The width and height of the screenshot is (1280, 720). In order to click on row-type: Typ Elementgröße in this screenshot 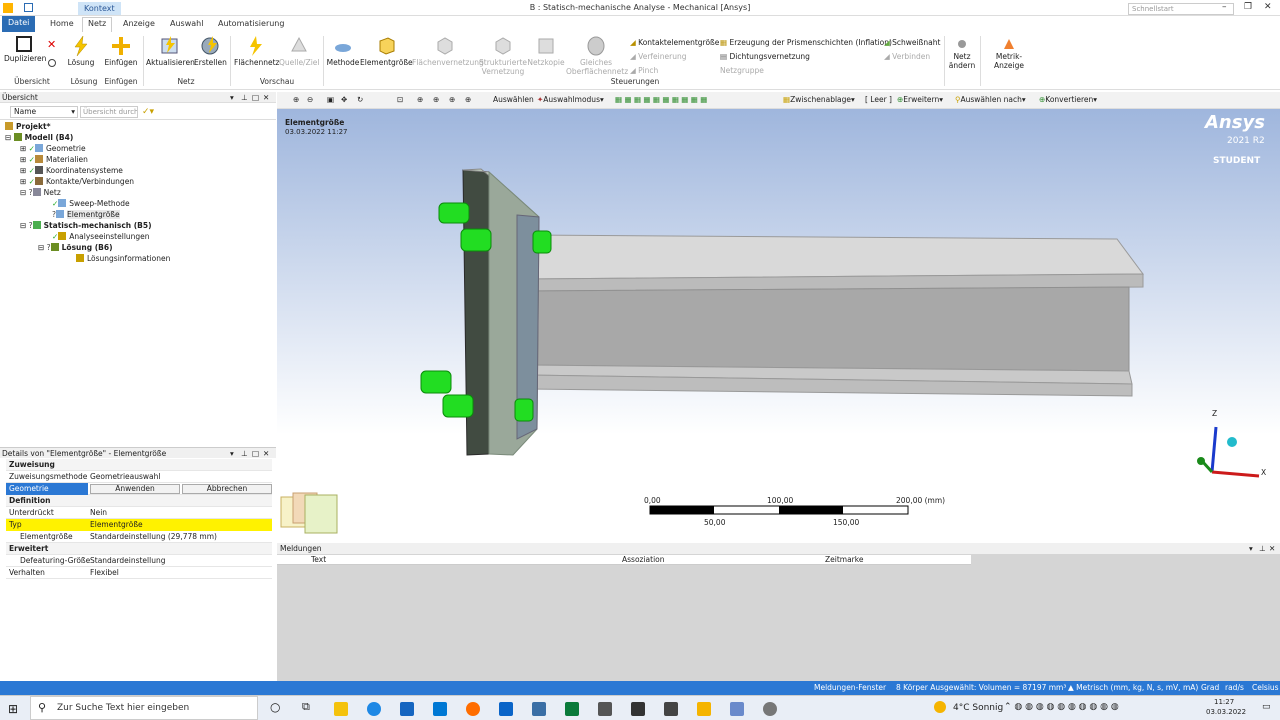, I will do `click(139, 525)`.